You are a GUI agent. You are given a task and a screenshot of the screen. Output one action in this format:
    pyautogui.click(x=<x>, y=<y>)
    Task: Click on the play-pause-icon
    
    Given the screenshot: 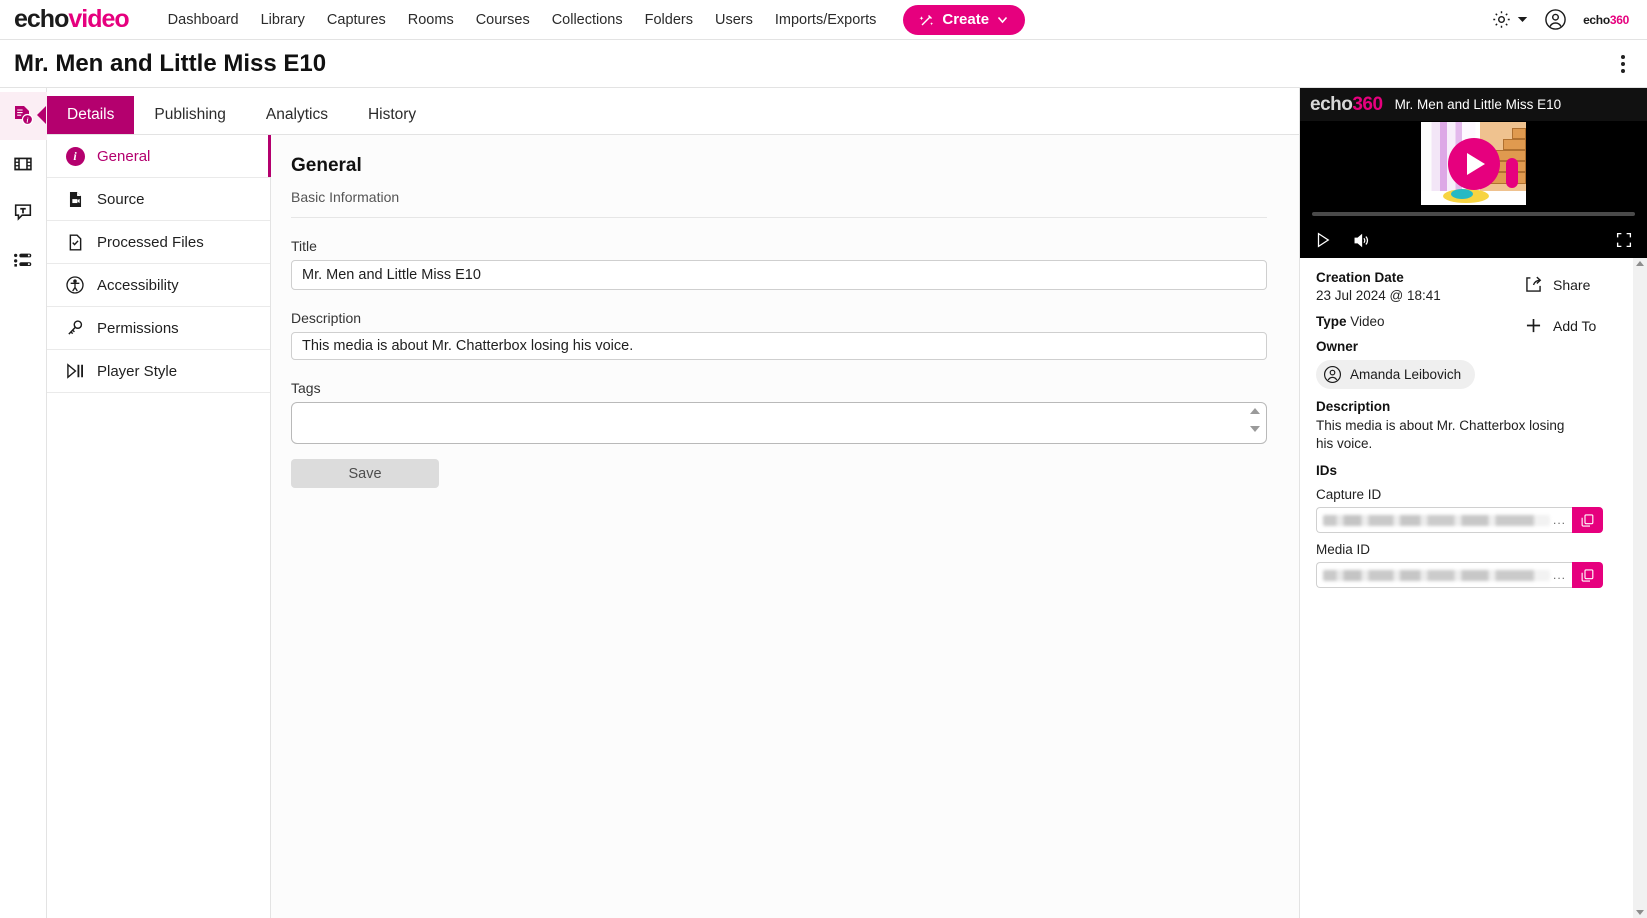 What is the action you would take?
    pyautogui.click(x=75, y=371)
    